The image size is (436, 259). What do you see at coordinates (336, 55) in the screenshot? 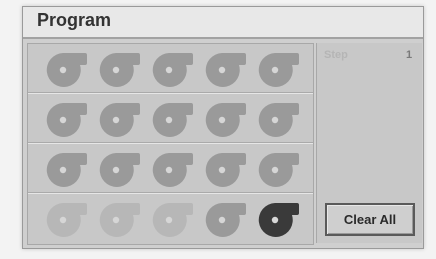
I see `step-label: Step` at bounding box center [336, 55].